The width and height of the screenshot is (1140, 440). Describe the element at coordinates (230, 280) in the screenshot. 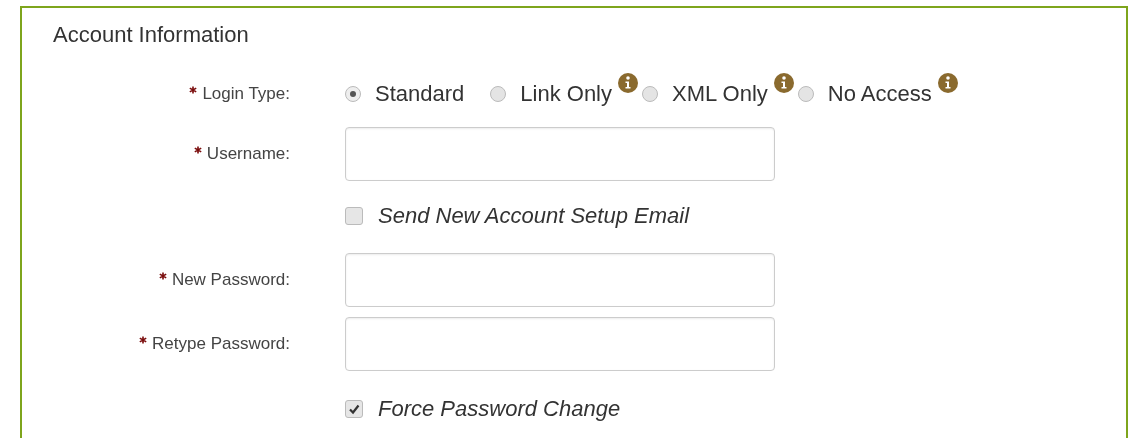

I see `field-label: New Password:` at that location.